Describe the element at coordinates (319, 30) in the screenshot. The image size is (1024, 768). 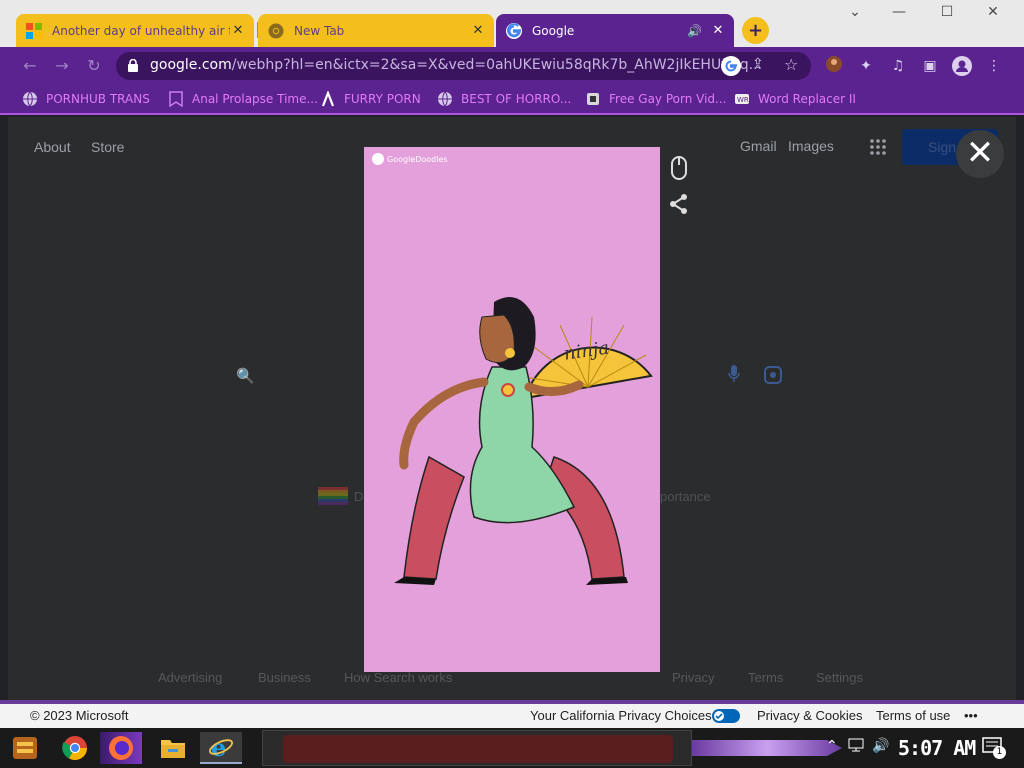
I see `tab-title: New Tab` at that location.